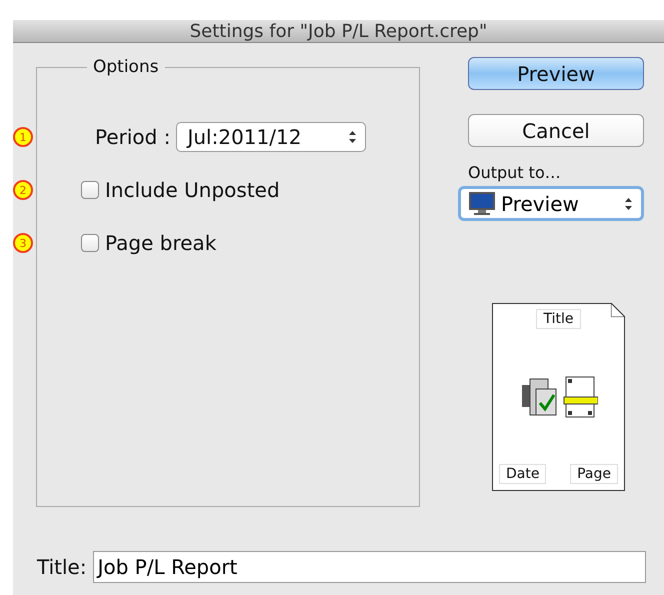 Image resolution: width=664 pixels, height=595 pixels. Describe the element at coordinates (558, 319) in the screenshot. I see `header-title: Title` at that location.